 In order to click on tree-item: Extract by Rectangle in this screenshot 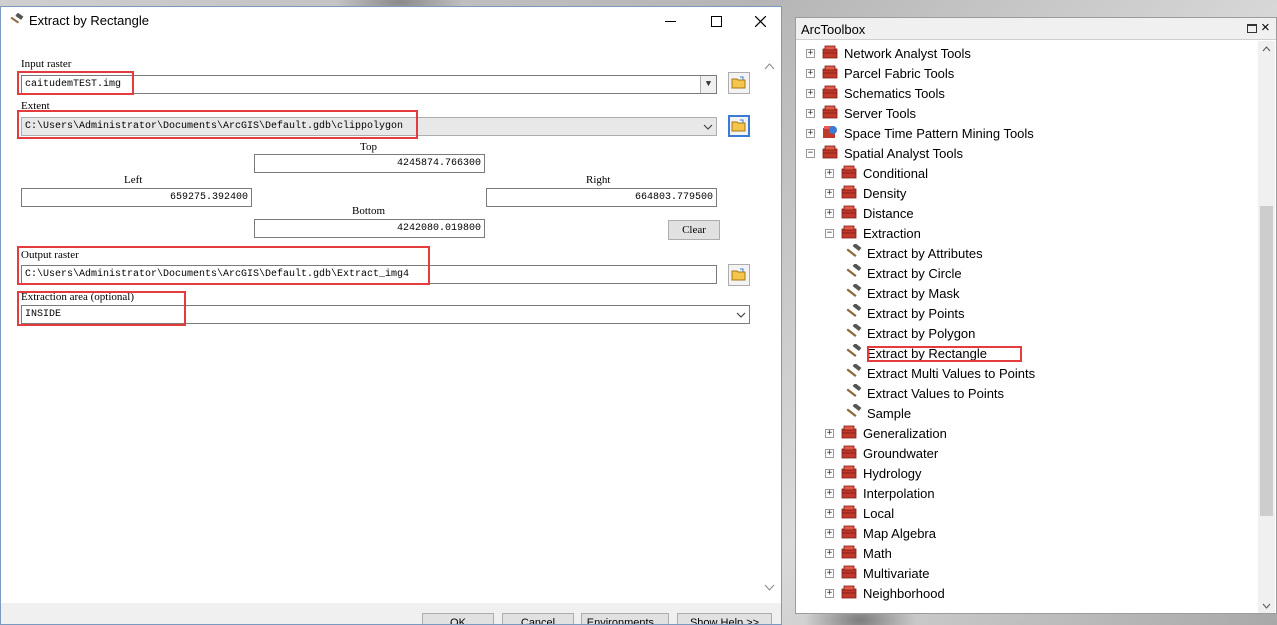, I will do `click(915, 352)`.